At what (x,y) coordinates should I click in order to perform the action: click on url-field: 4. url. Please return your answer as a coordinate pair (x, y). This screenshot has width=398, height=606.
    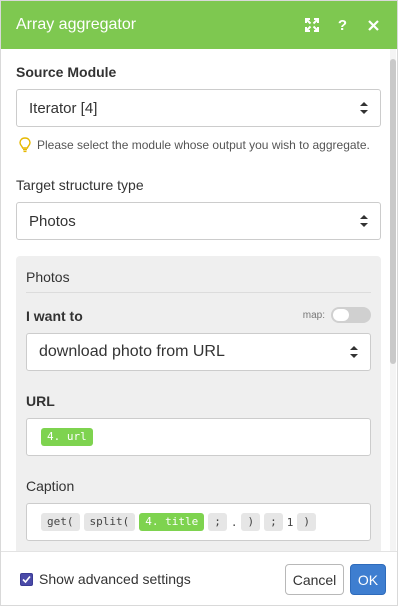
    Looking at the image, I should click on (198, 437).